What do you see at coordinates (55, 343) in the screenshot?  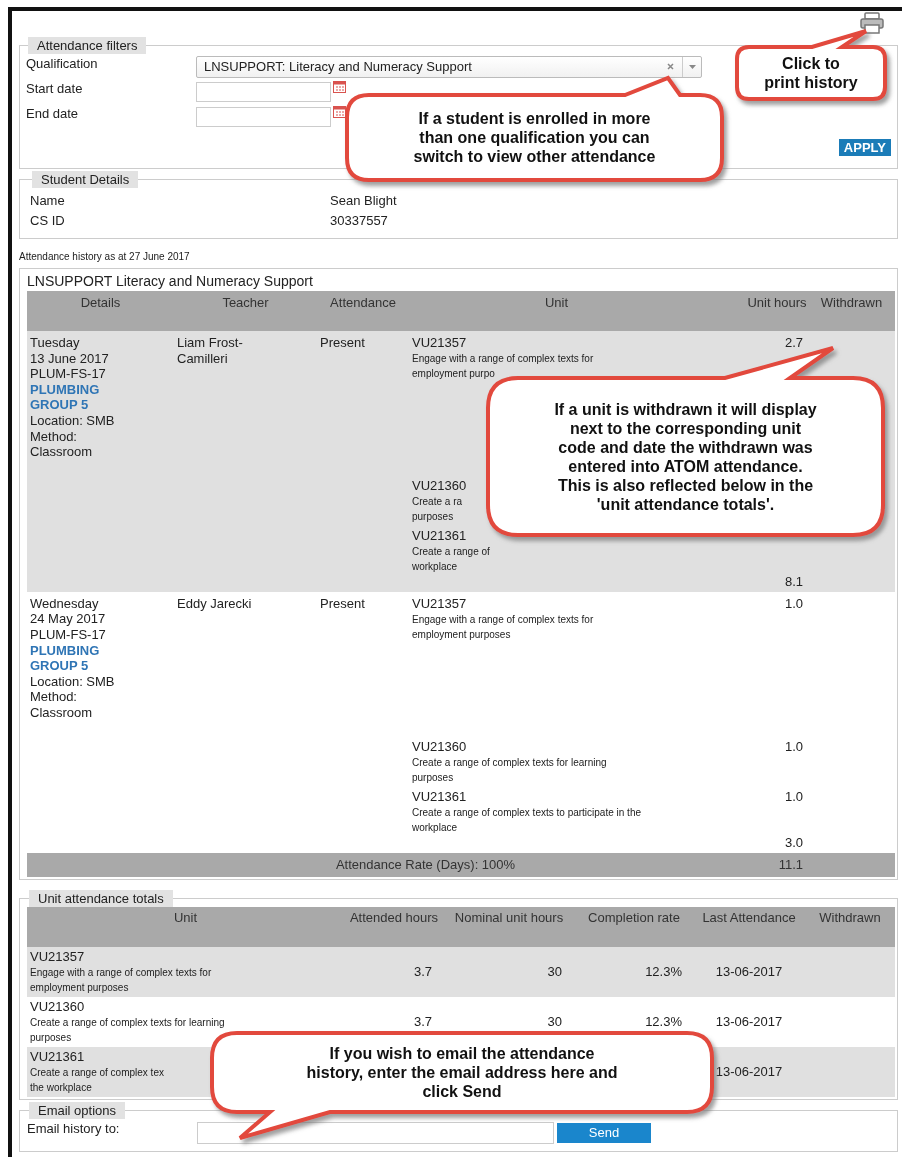 I see `day-text: Tuesday` at bounding box center [55, 343].